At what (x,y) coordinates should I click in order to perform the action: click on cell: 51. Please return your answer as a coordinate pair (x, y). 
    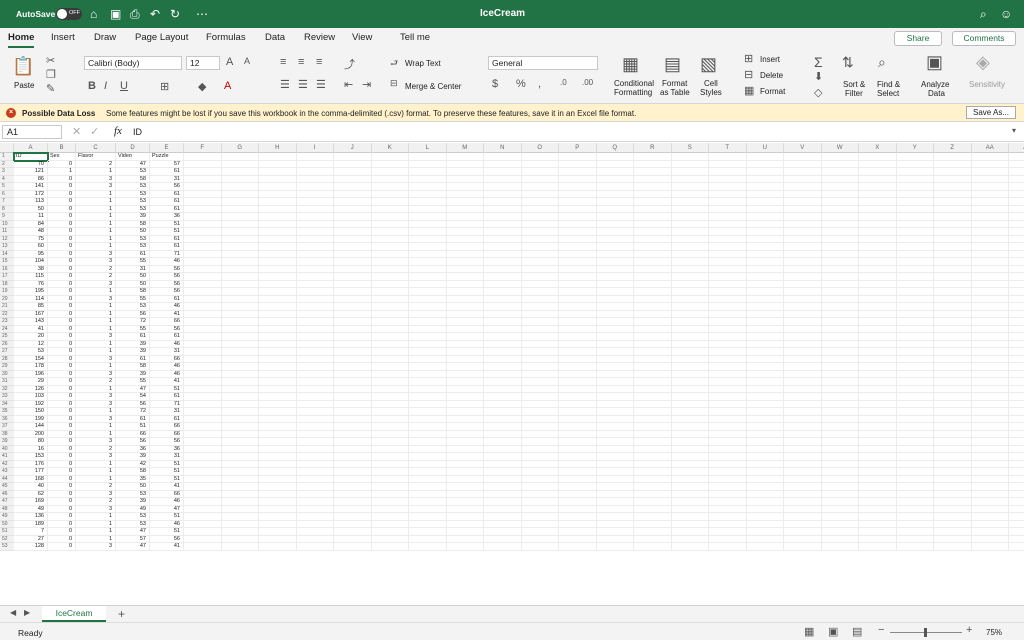
    Looking at the image, I should click on (133, 427).